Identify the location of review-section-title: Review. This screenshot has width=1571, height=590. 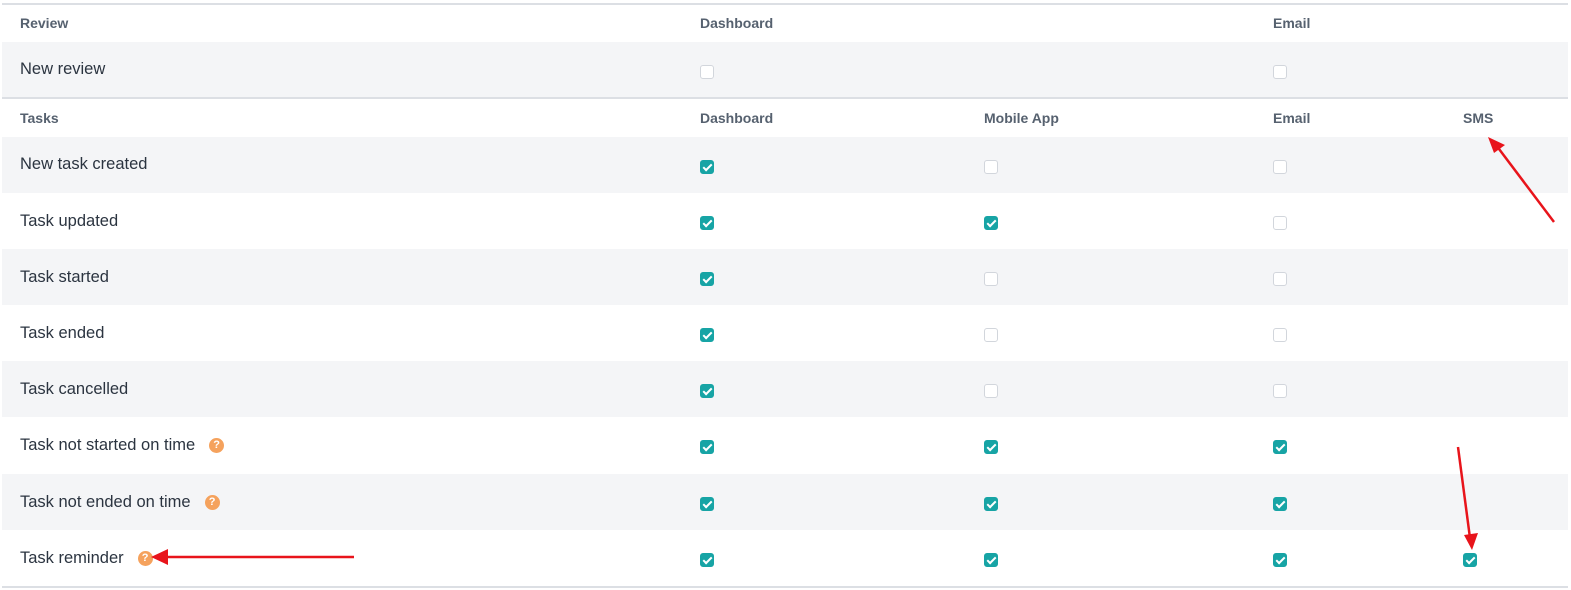
(44, 23).